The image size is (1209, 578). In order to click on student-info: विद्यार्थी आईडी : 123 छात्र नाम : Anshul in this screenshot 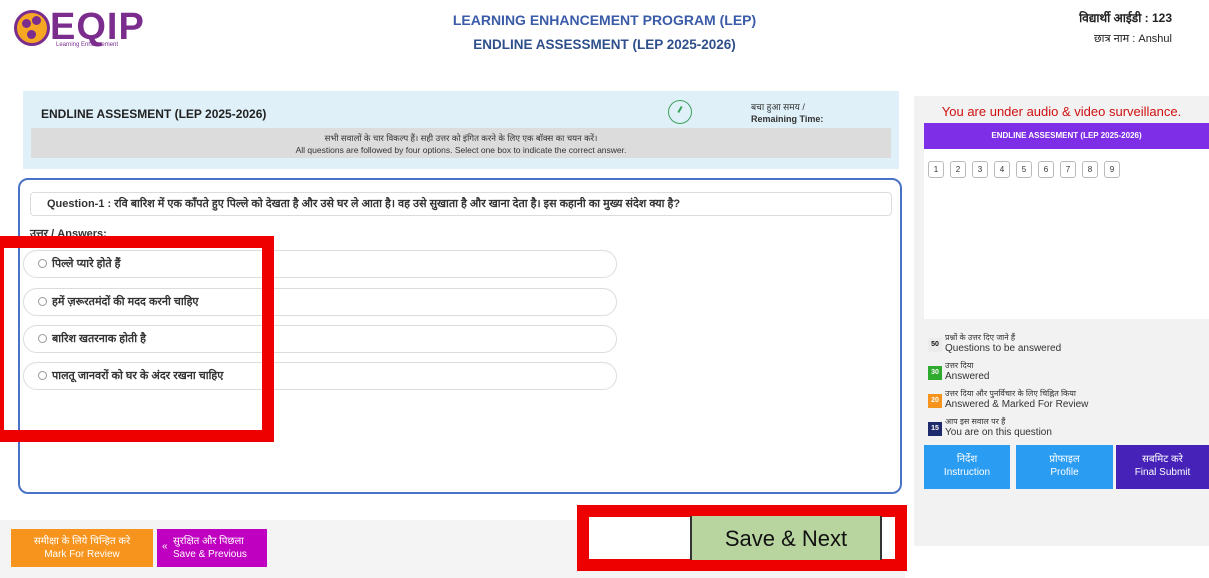, I will do `click(1125, 27)`.